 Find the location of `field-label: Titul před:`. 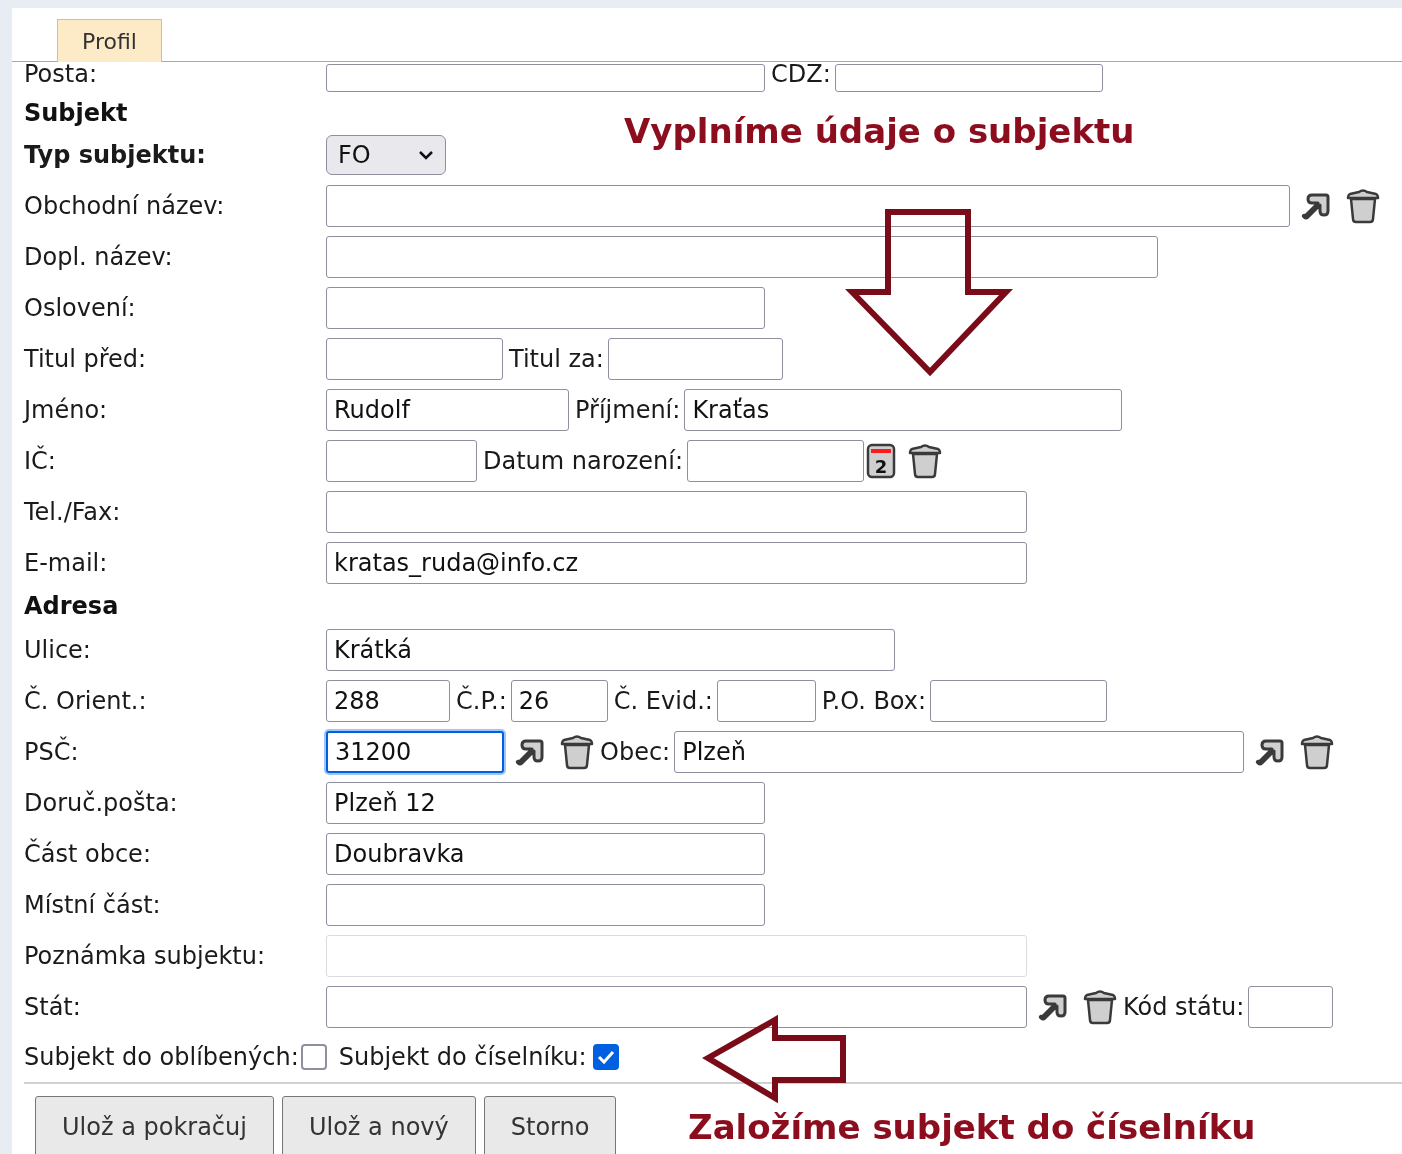

field-label: Titul před: is located at coordinates (85, 359).